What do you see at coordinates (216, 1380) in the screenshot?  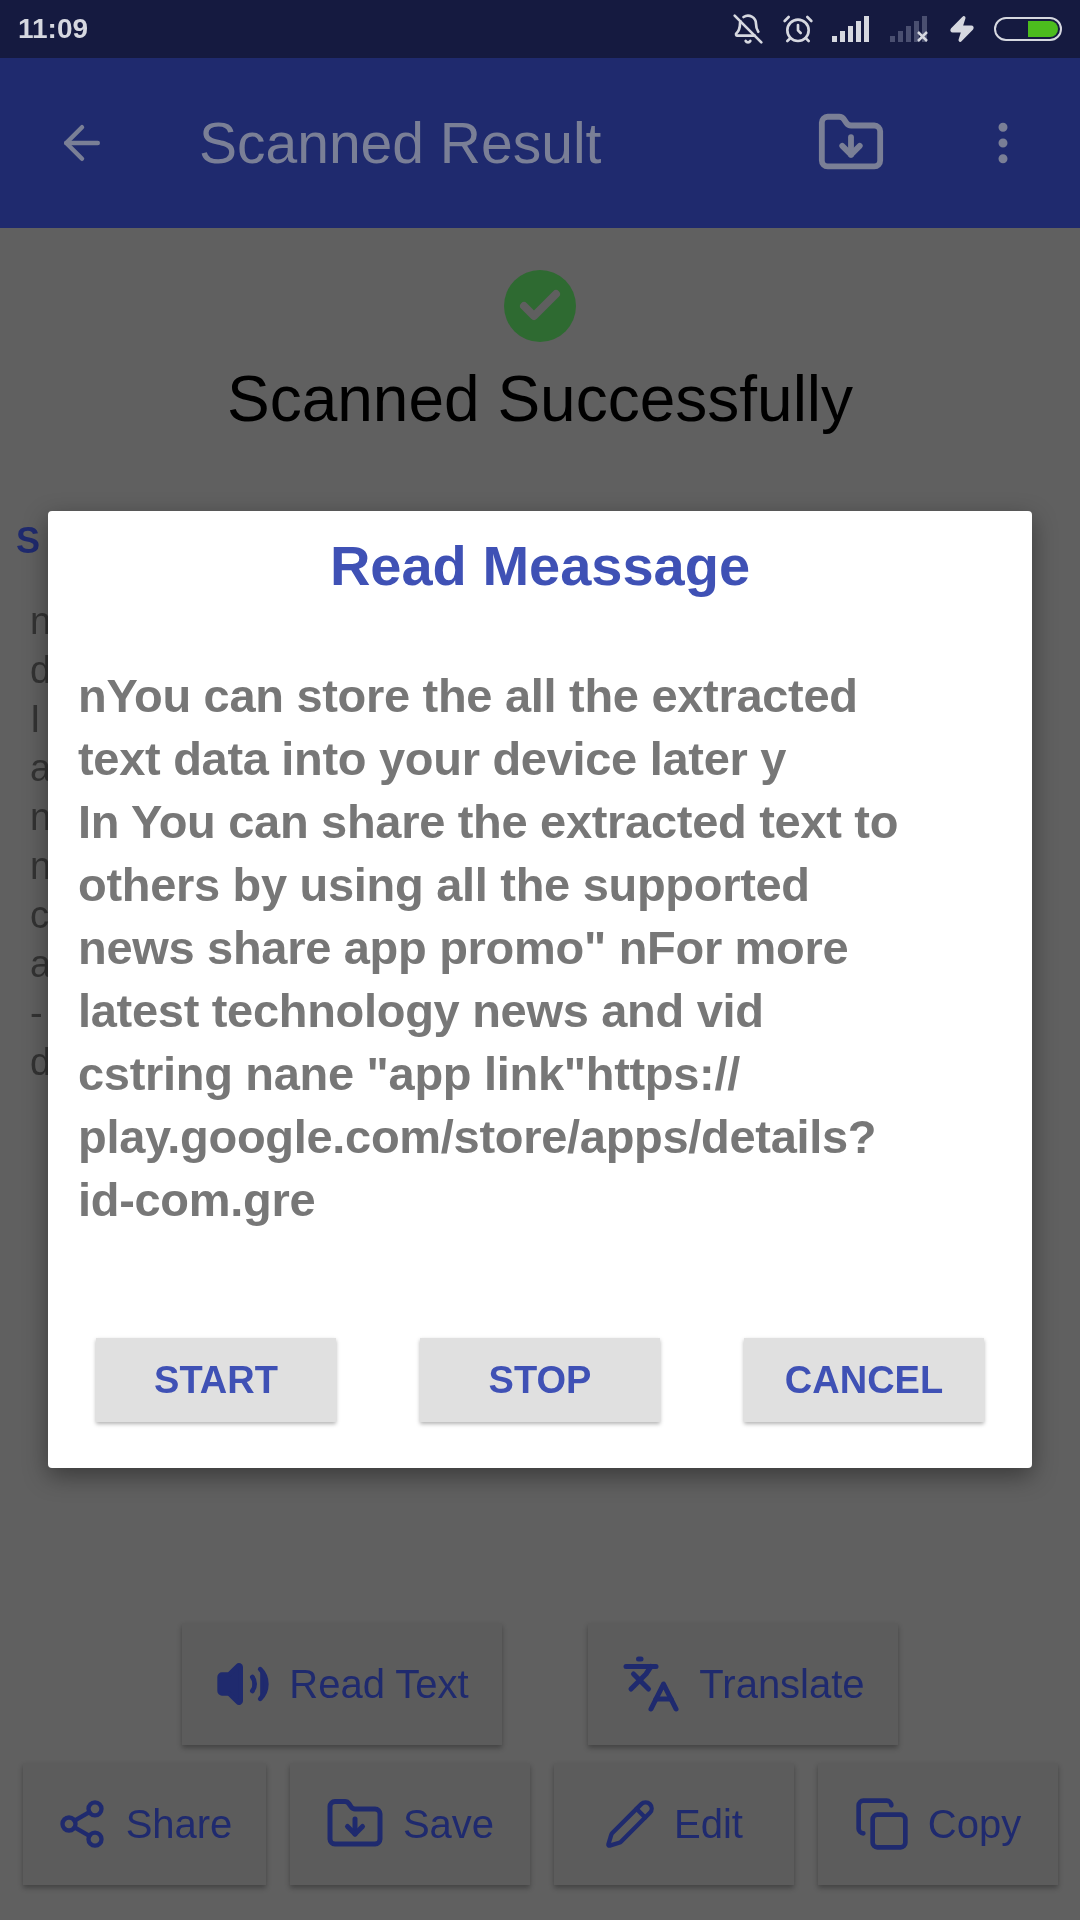 I see `dialog-button: START` at bounding box center [216, 1380].